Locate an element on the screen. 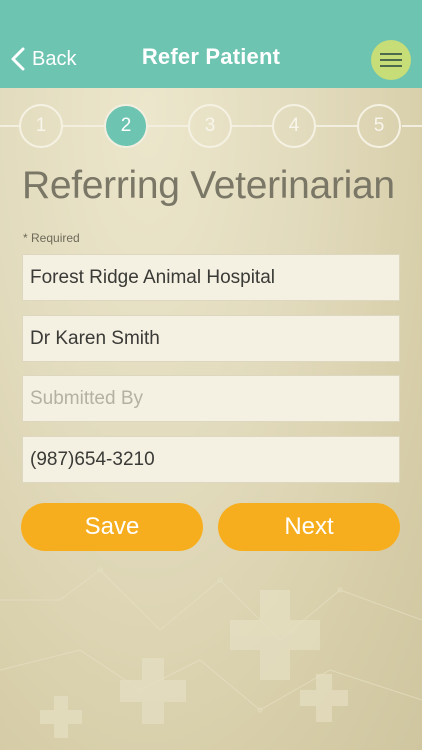 The height and width of the screenshot is (750, 422). step-4: 4 is located at coordinates (294, 126).